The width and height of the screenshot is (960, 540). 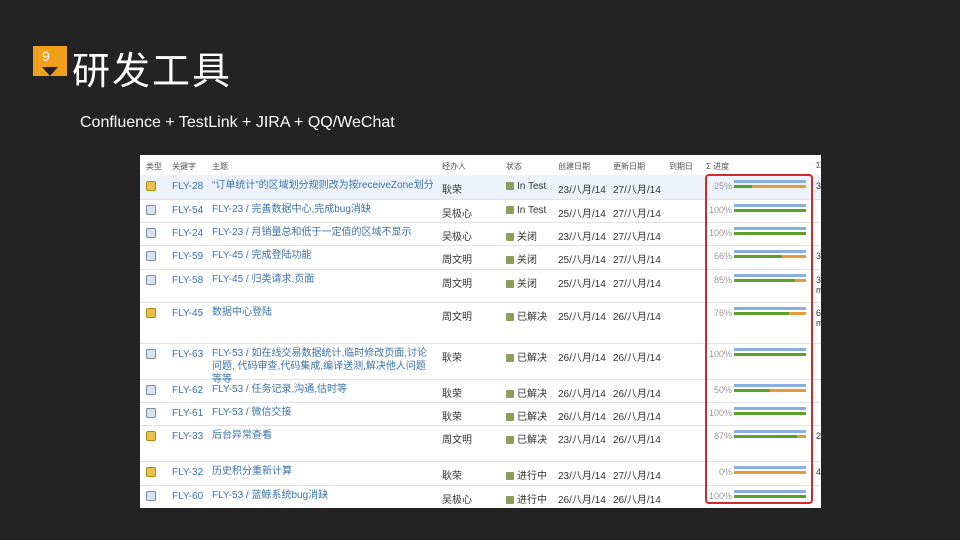 What do you see at coordinates (187, 436) in the screenshot?
I see `issue-key-link: FLY-33` at bounding box center [187, 436].